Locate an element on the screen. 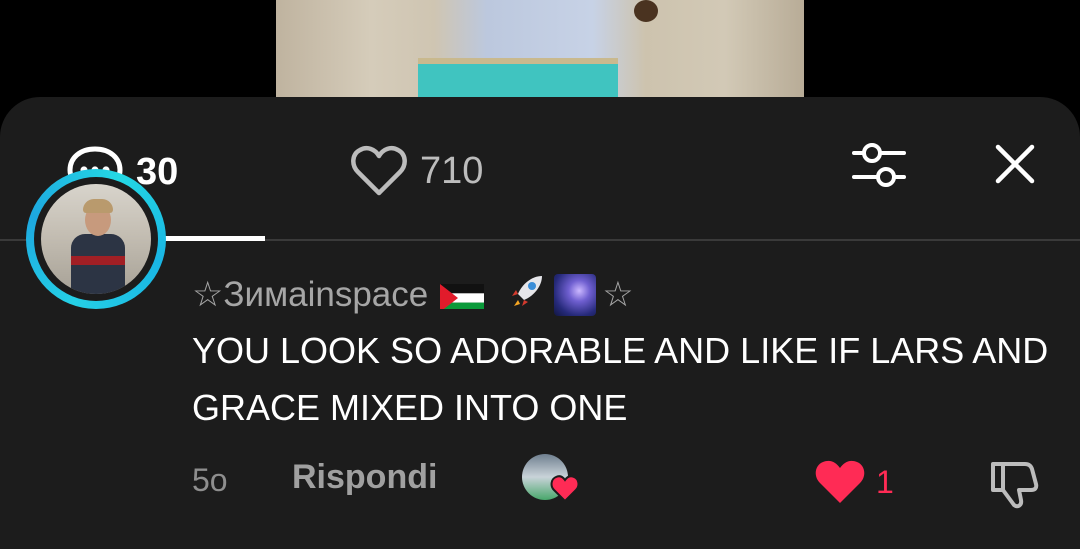 This screenshot has width=1080, height=549. creator-liked-badge is located at coordinates (551, 479).